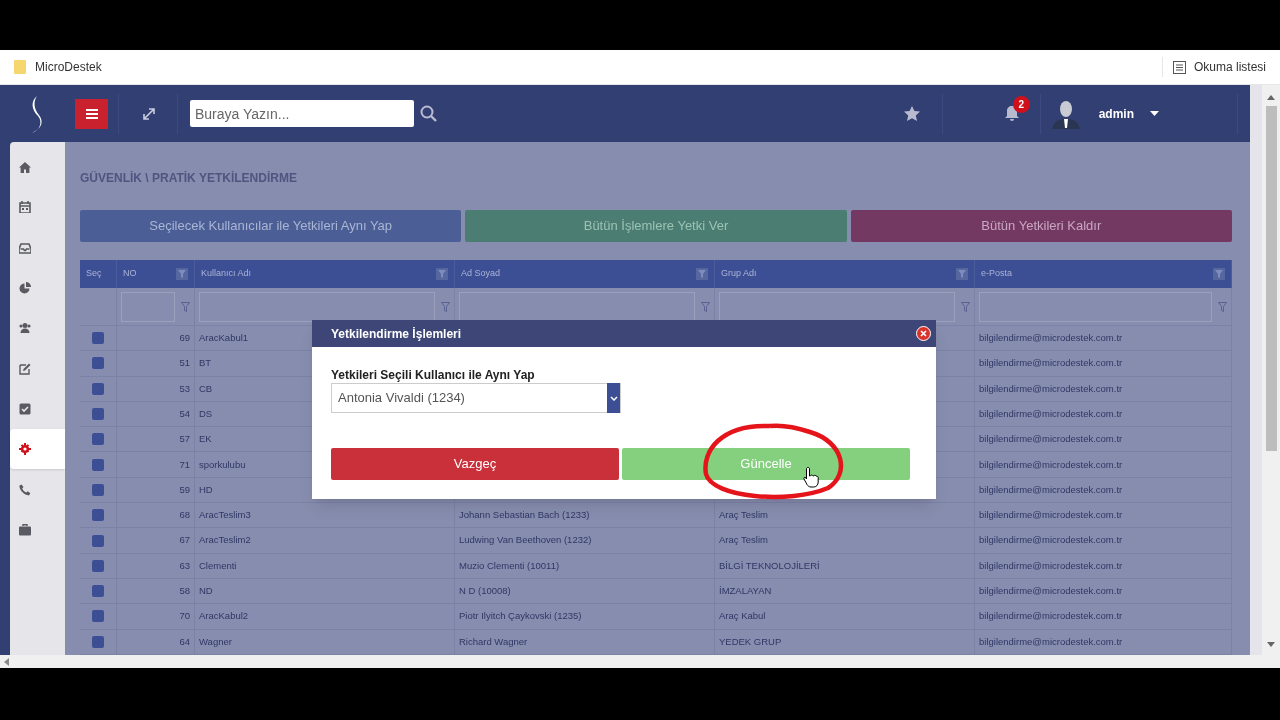 This screenshot has width=1280, height=720. I want to click on user-select: Antonia Vivaldi (1234), so click(476, 398).